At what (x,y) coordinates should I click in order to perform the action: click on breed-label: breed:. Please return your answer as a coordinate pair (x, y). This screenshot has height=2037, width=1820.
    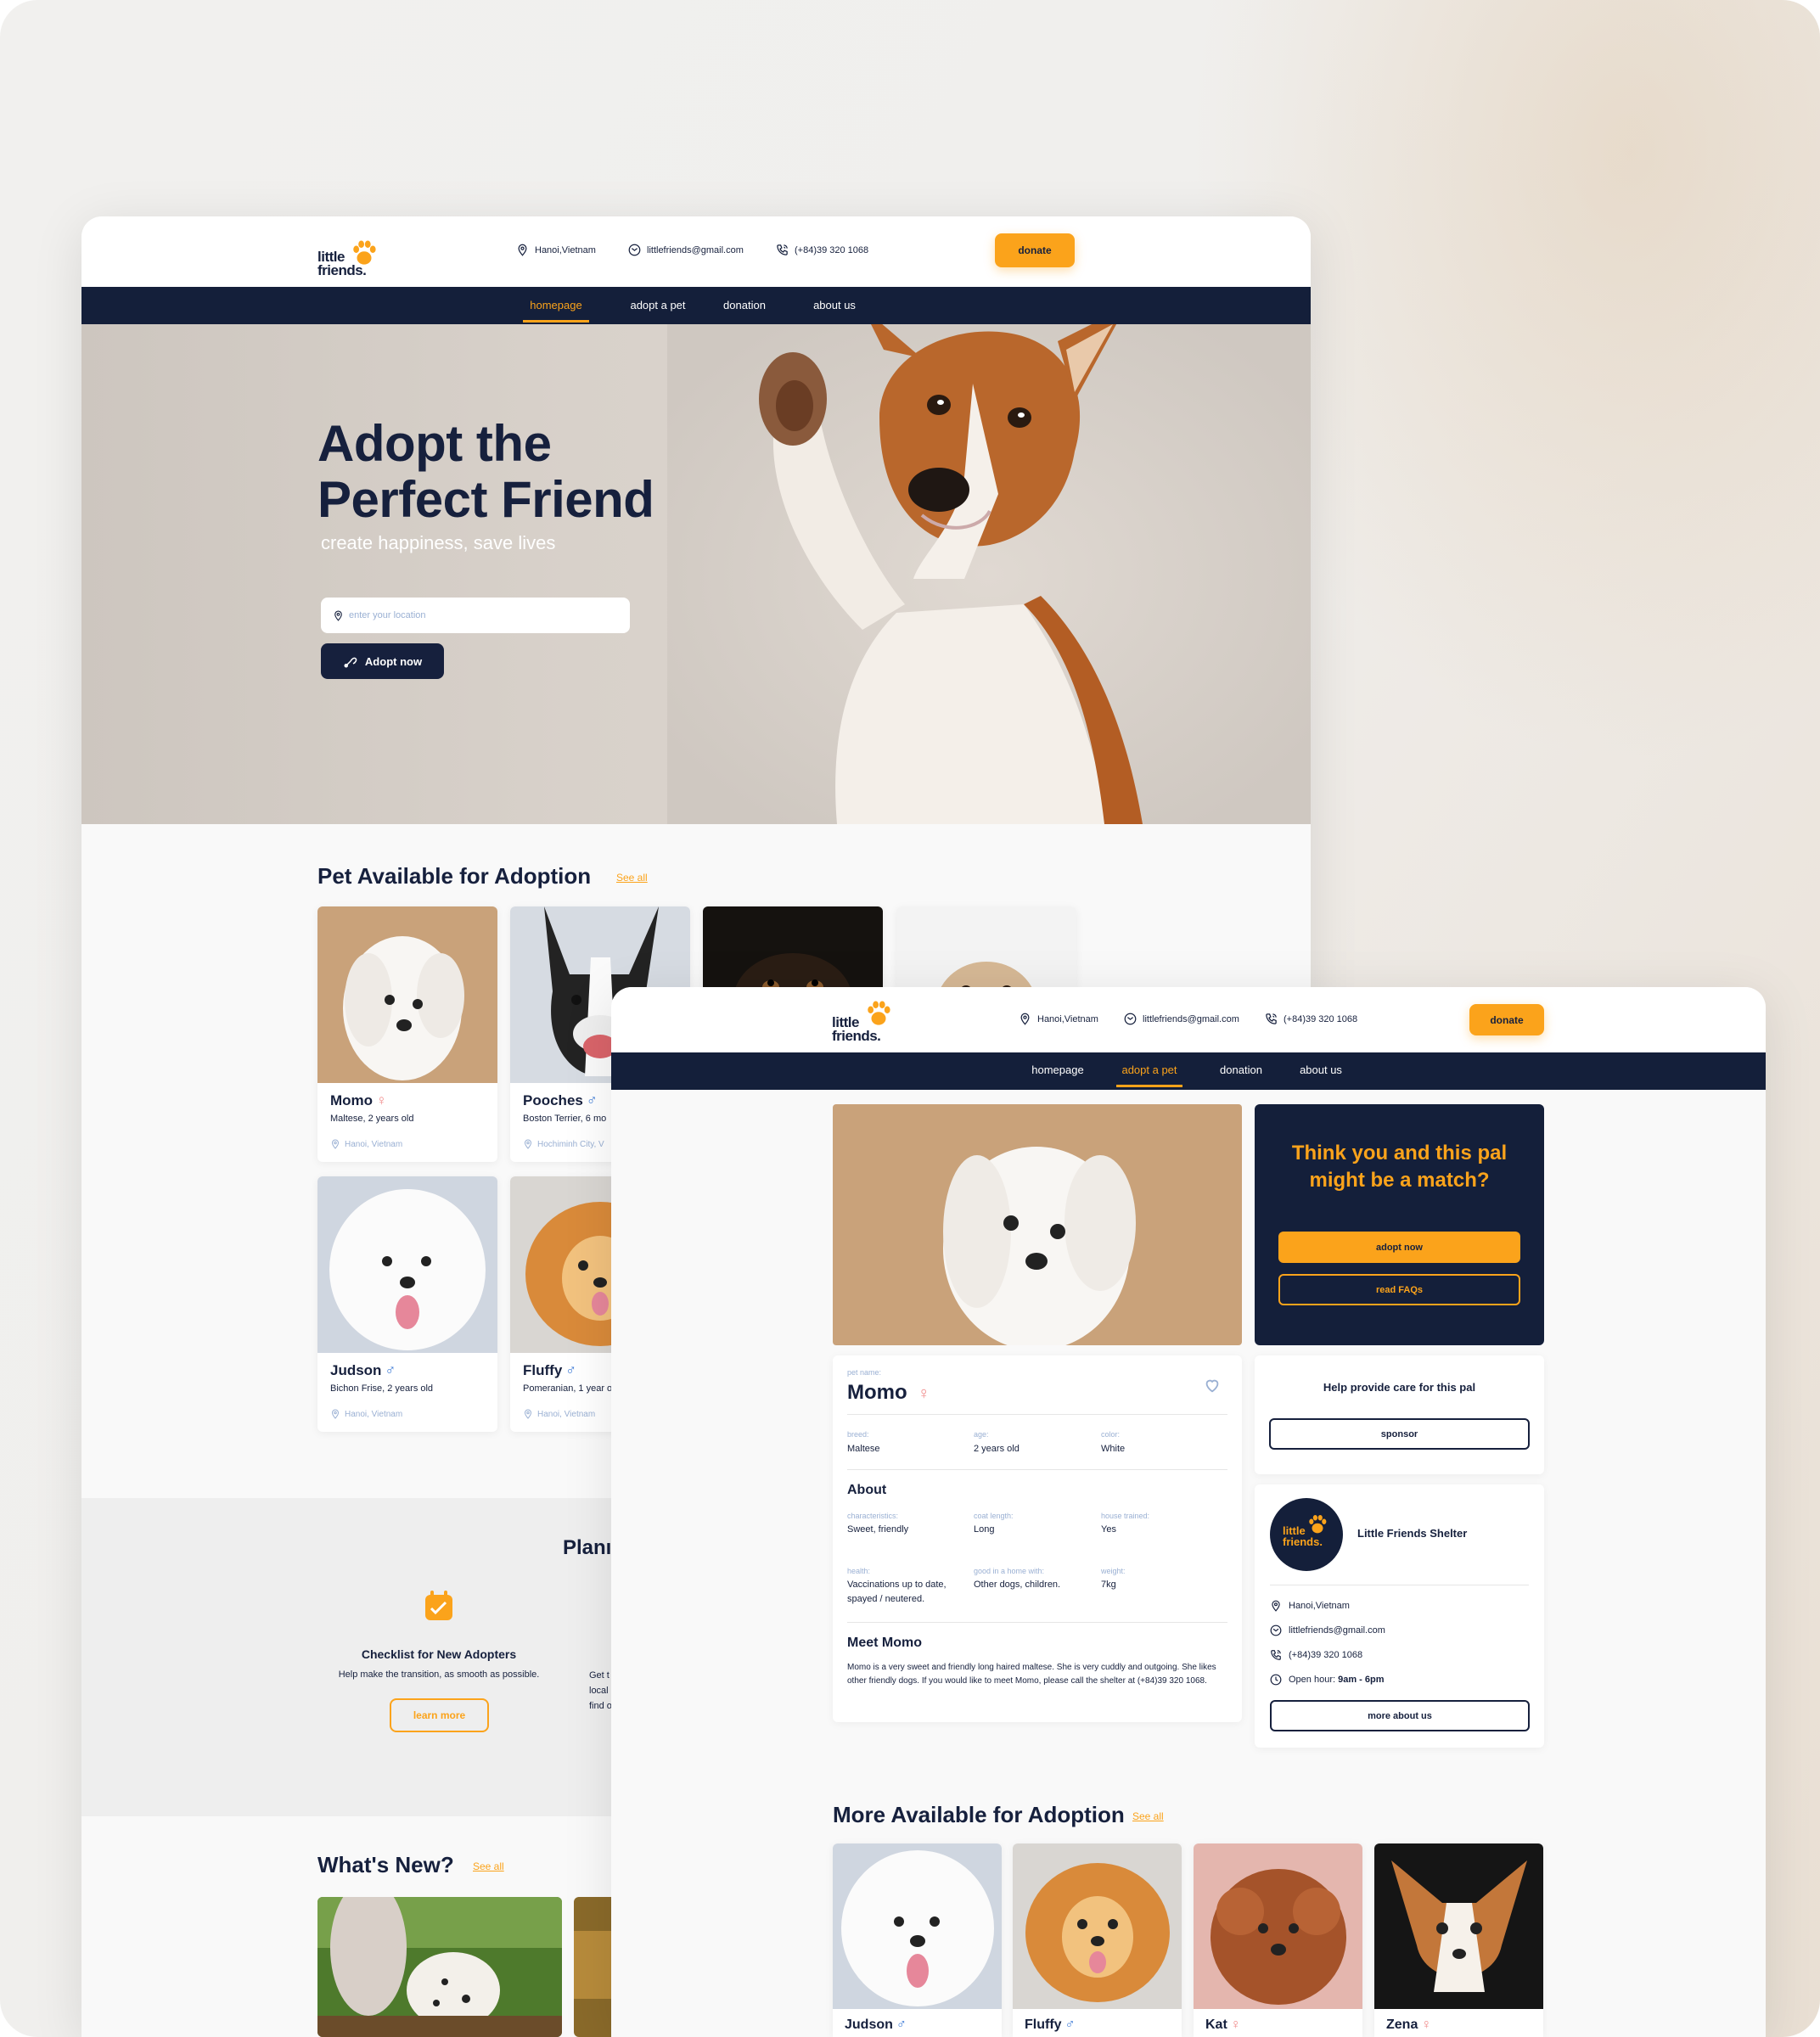
    Looking at the image, I should click on (858, 1434).